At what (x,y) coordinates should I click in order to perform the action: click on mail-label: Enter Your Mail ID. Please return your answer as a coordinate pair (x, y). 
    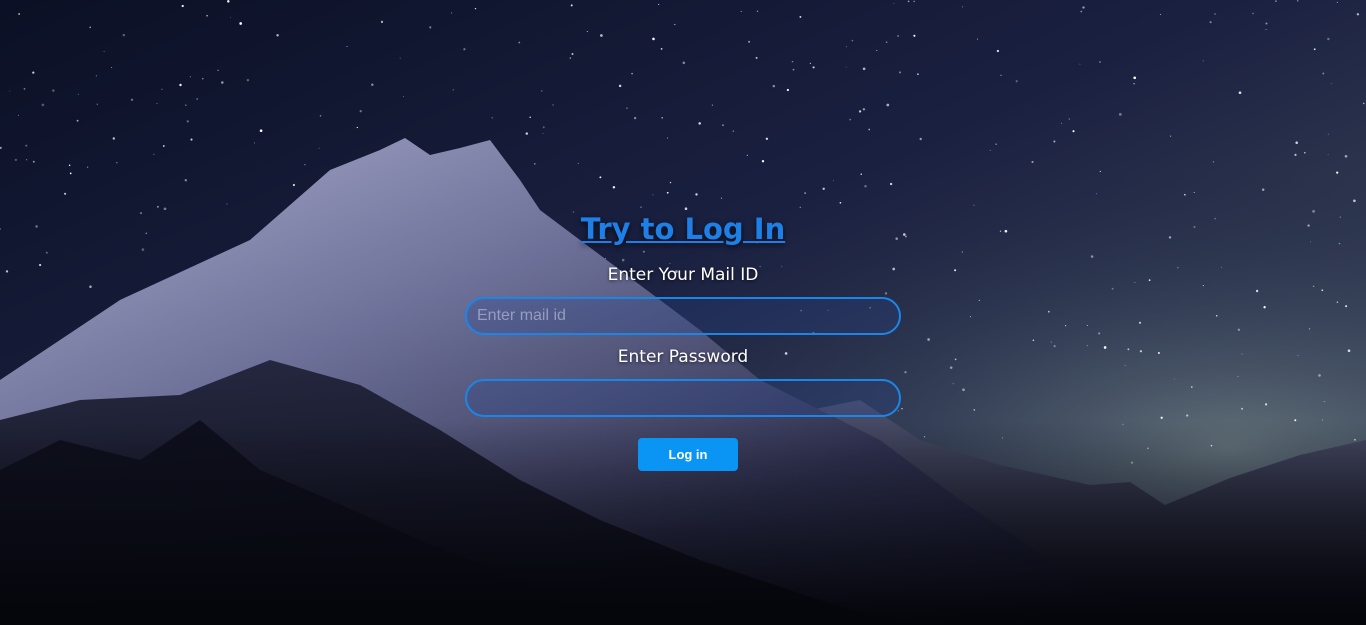
    Looking at the image, I should click on (683, 275).